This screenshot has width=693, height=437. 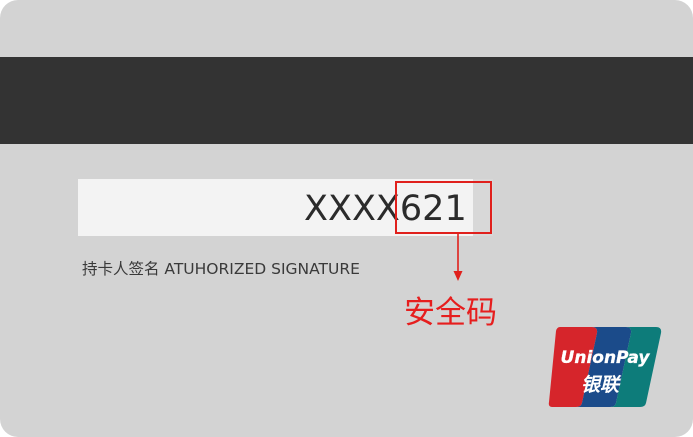 I want to click on unionpay-logo: UnionPay 银联, so click(x=605, y=367).